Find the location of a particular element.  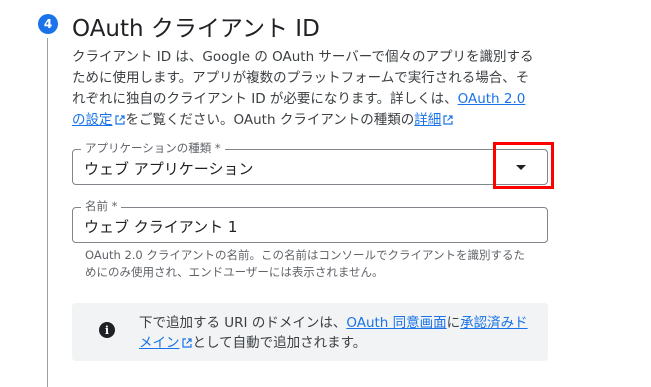

step-number-badge: 4 is located at coordinates (48, 24).